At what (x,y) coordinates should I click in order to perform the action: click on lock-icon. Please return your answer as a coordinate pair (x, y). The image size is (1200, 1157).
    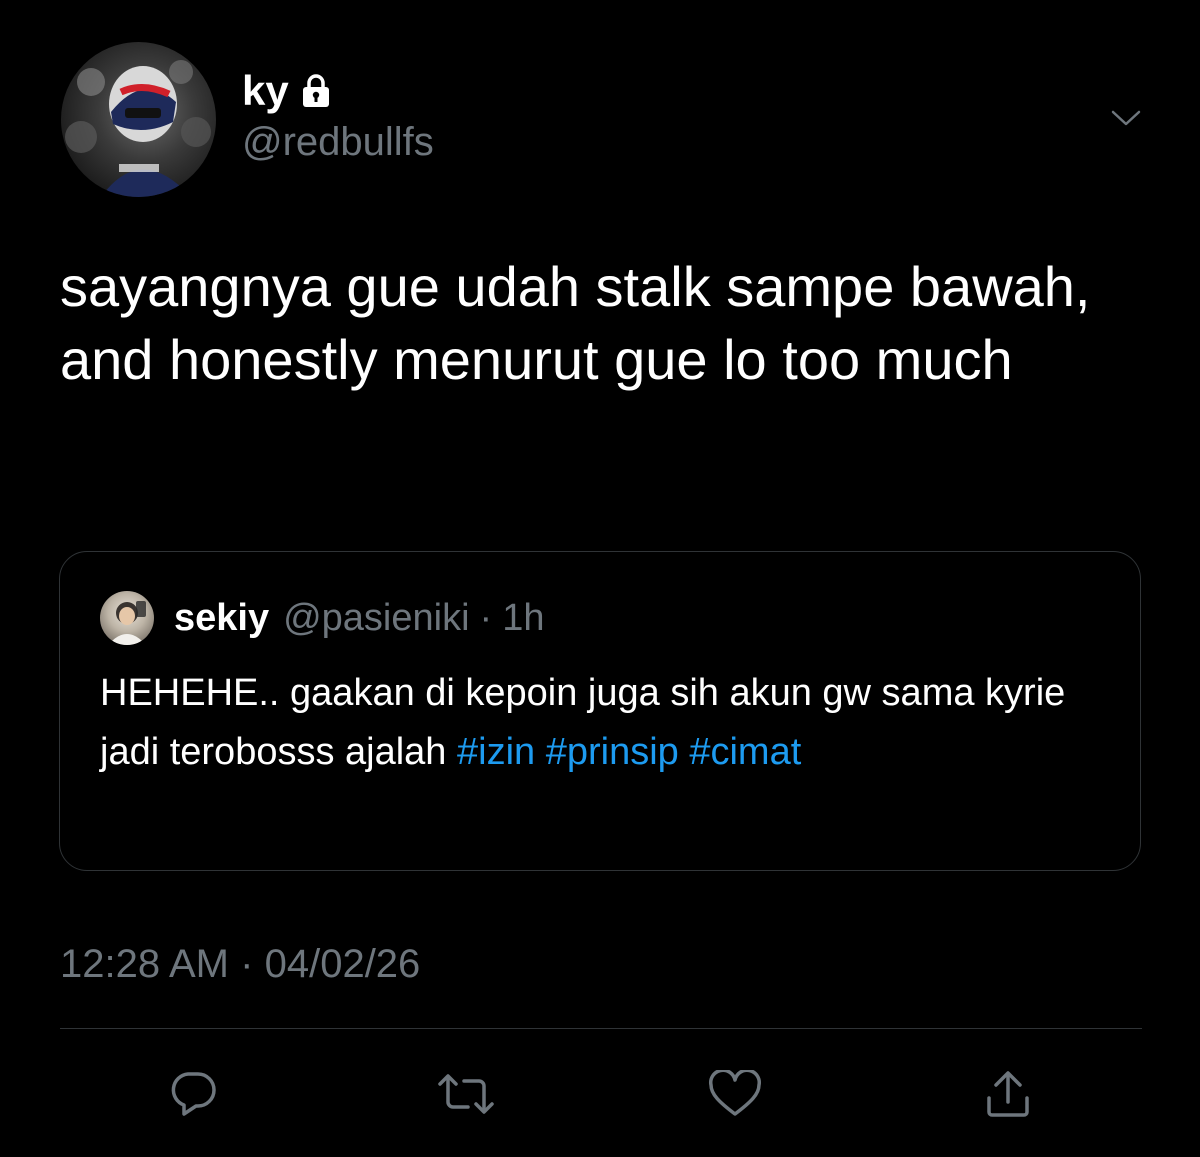
    Looking at the image, I should click on (315, 90).